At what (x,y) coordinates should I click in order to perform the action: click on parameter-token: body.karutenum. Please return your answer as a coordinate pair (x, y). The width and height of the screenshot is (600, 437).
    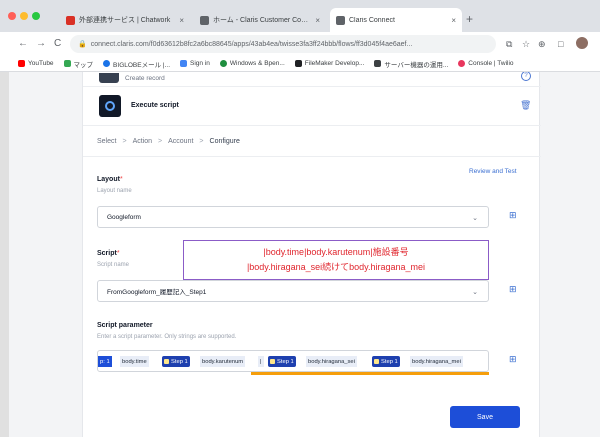
    Looking at the image, I should click on (223, 361).